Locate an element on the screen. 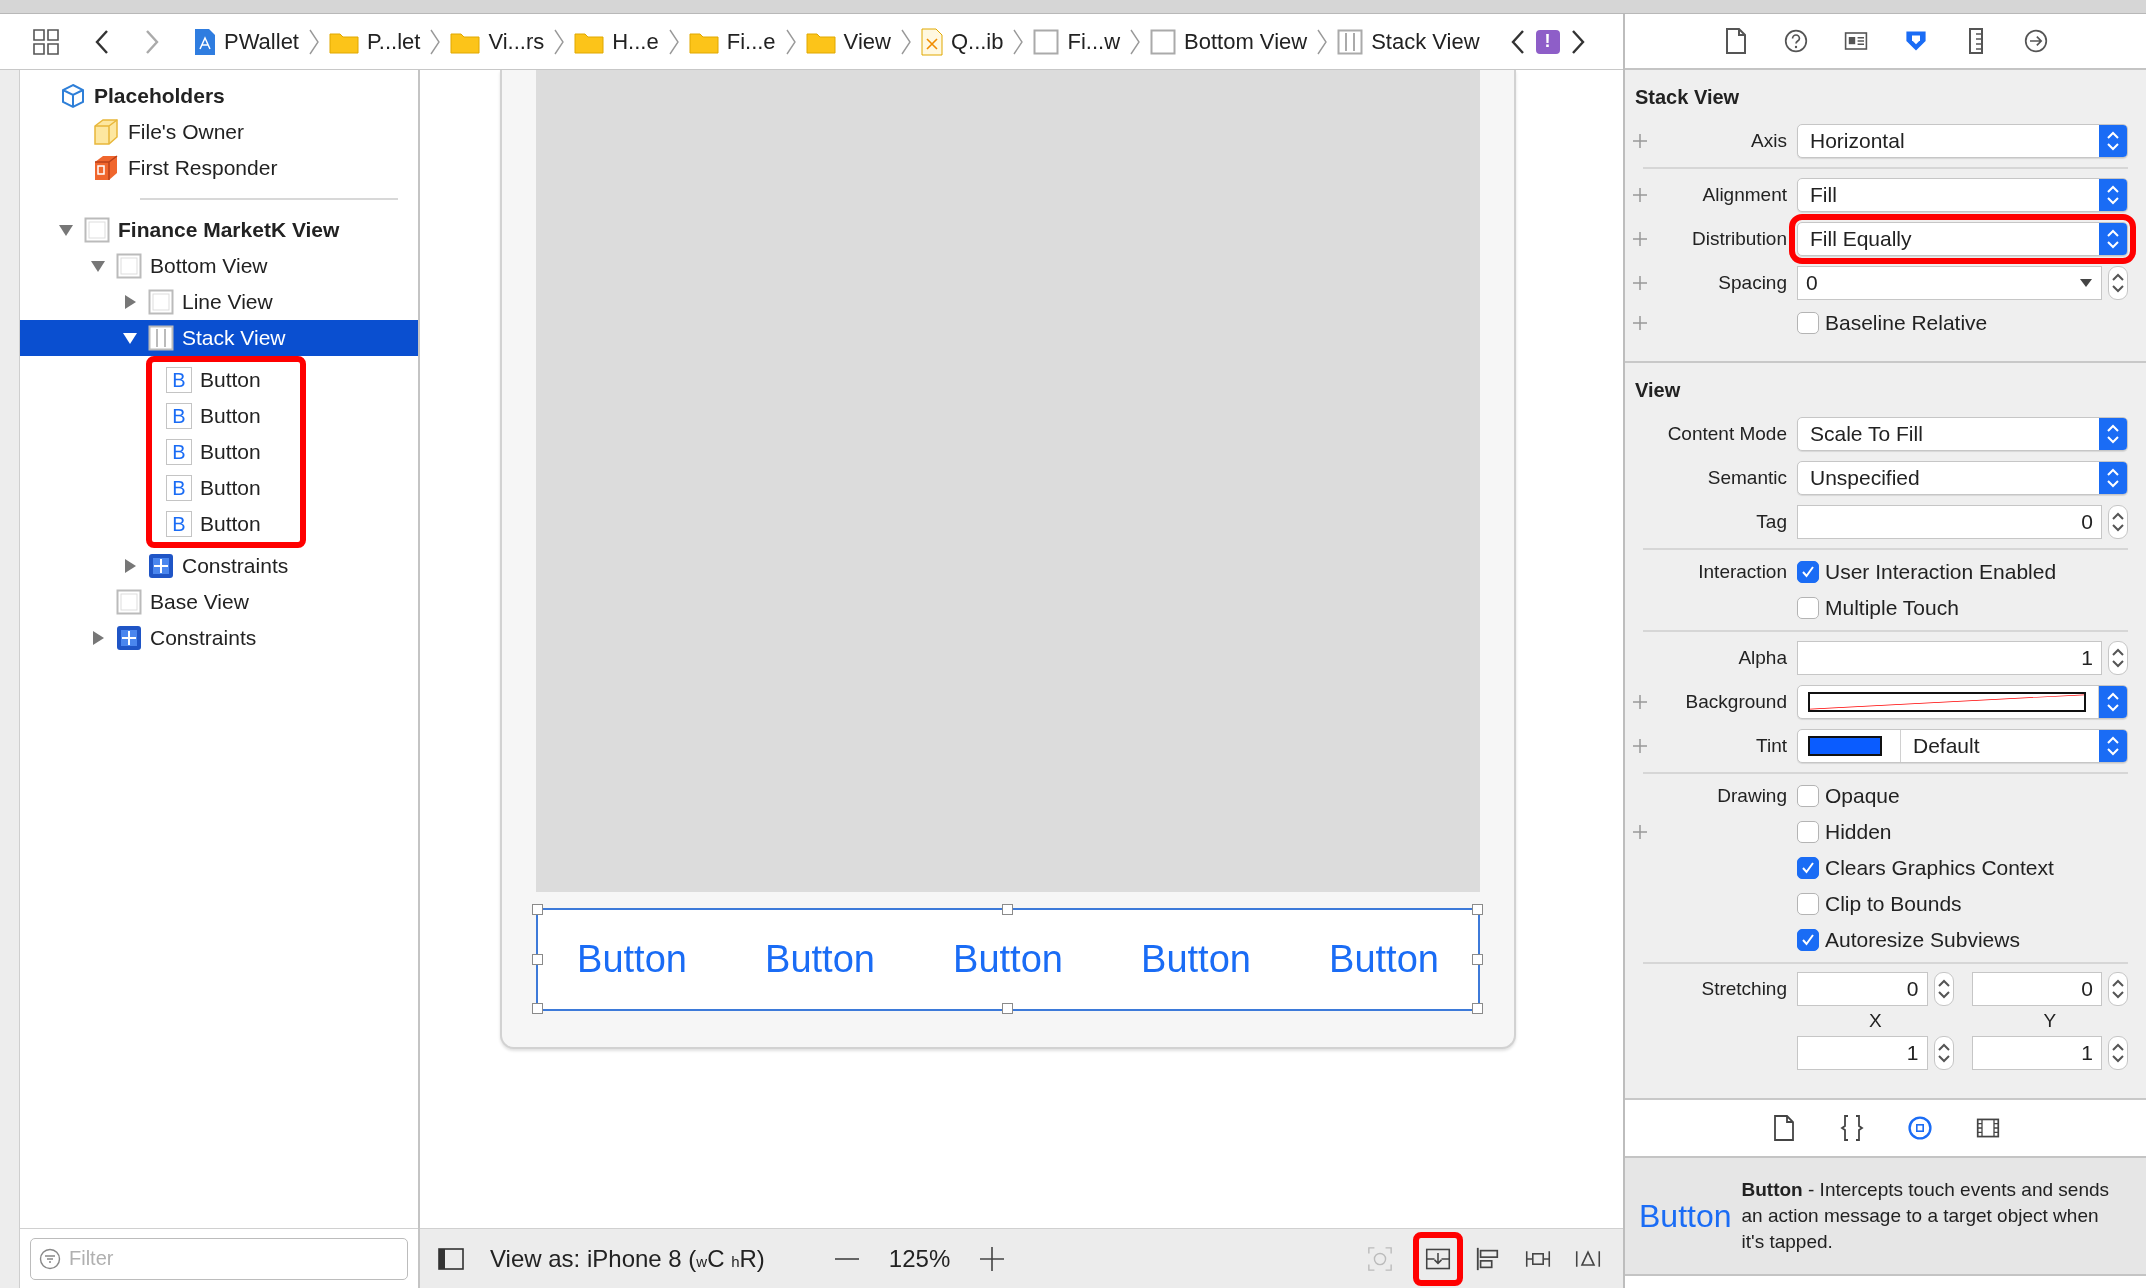 The image size is (2146, 1288). breadcrumb: Fi...e is located at coordinates (732, 41).